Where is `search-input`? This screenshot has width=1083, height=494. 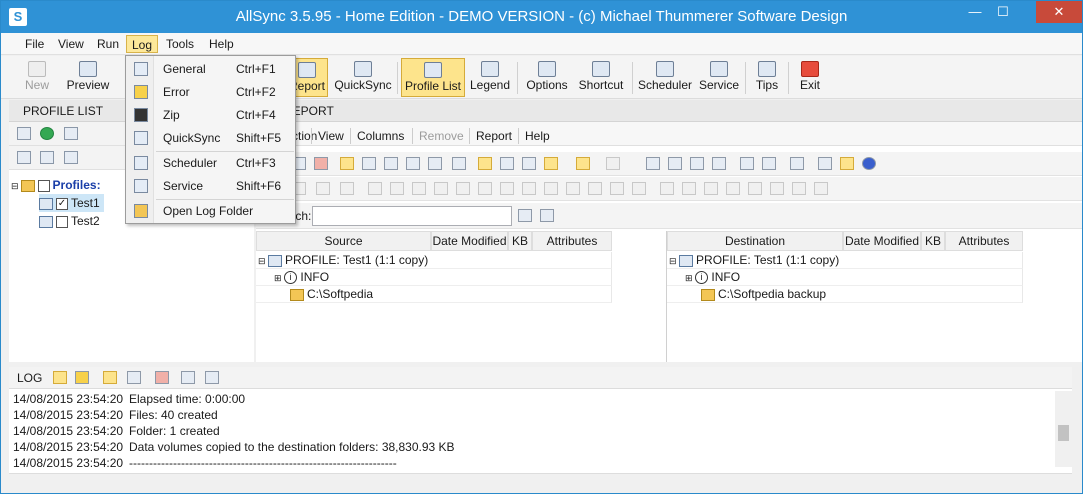 search-input is located at coordinates (412, 216).